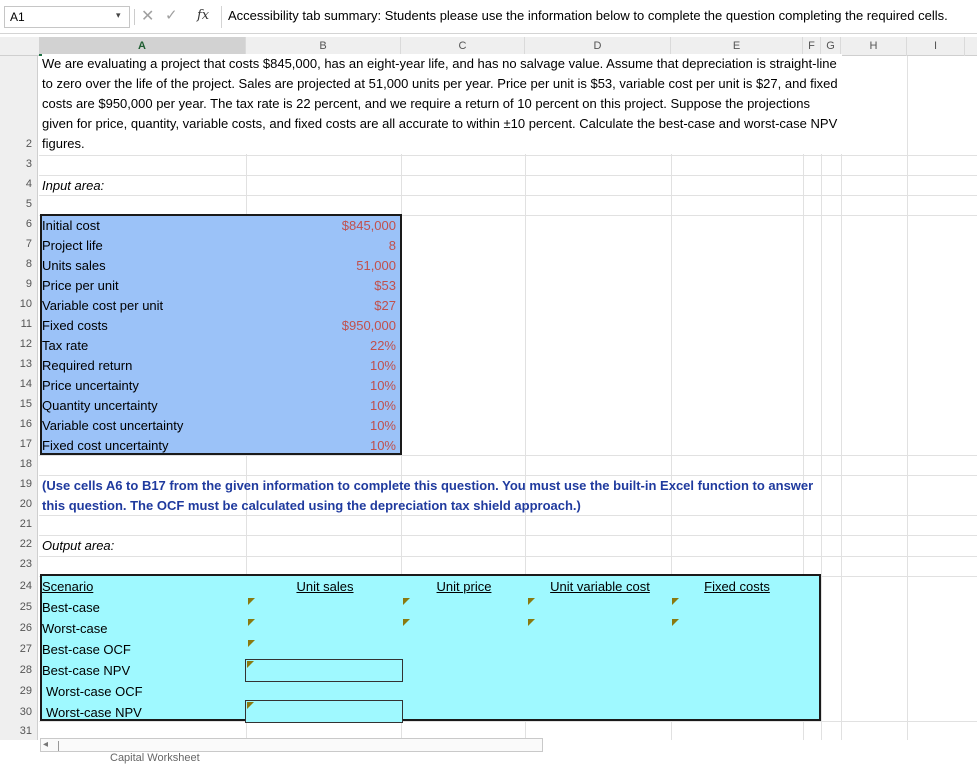 The image size is (977, 766). What do you see at coordinates (86, 649) in the screenshot?
I see `row-label-best-case-ocf: Best-case OCF` at bounding box center [86, 649].